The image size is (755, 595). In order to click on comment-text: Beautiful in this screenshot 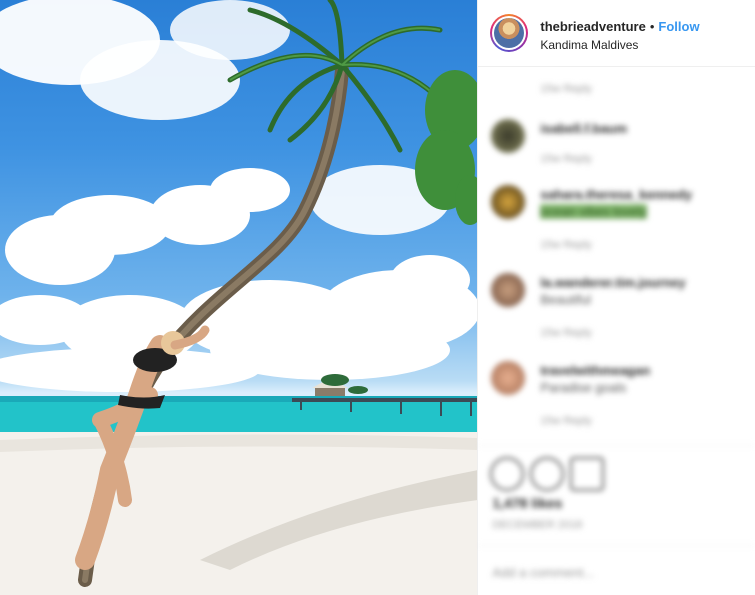, I will do `click(565, 299)`.